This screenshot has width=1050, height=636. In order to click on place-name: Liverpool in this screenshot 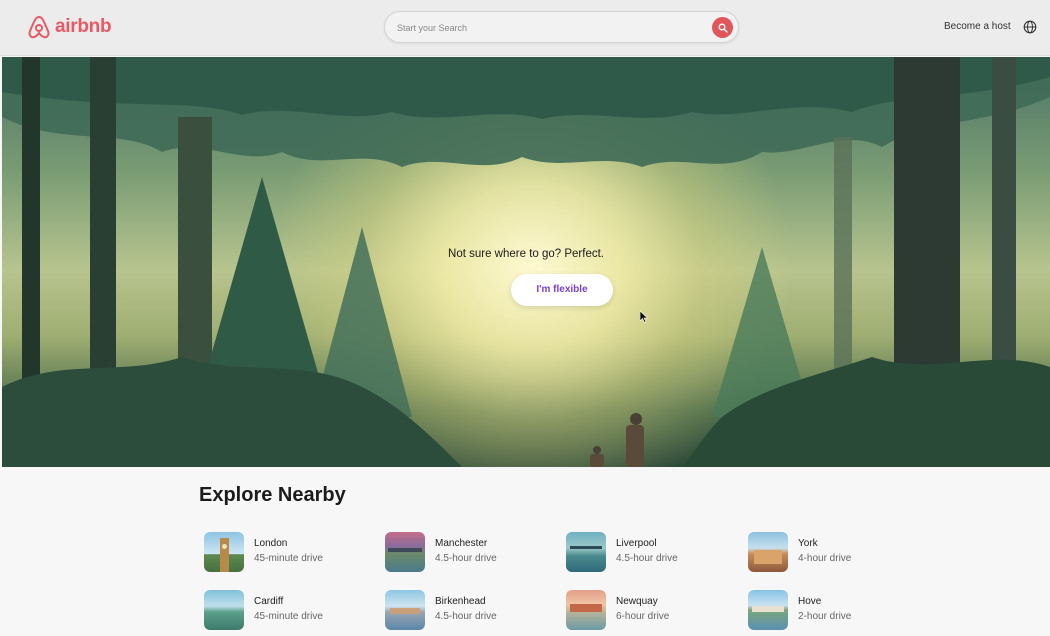, I will do `click(636, 543)`.